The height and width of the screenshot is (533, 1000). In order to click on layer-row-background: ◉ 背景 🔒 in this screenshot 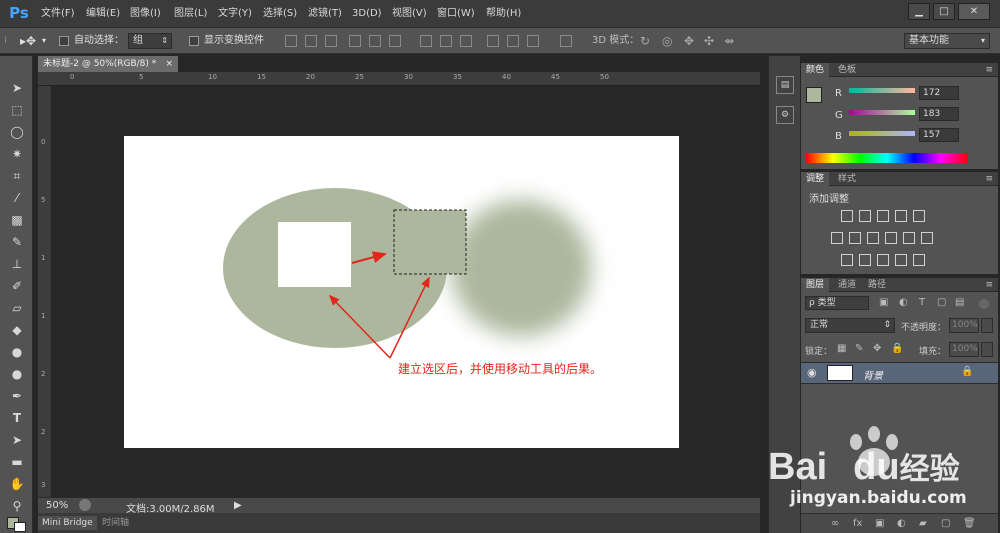, I will do `click(899, 373)`.